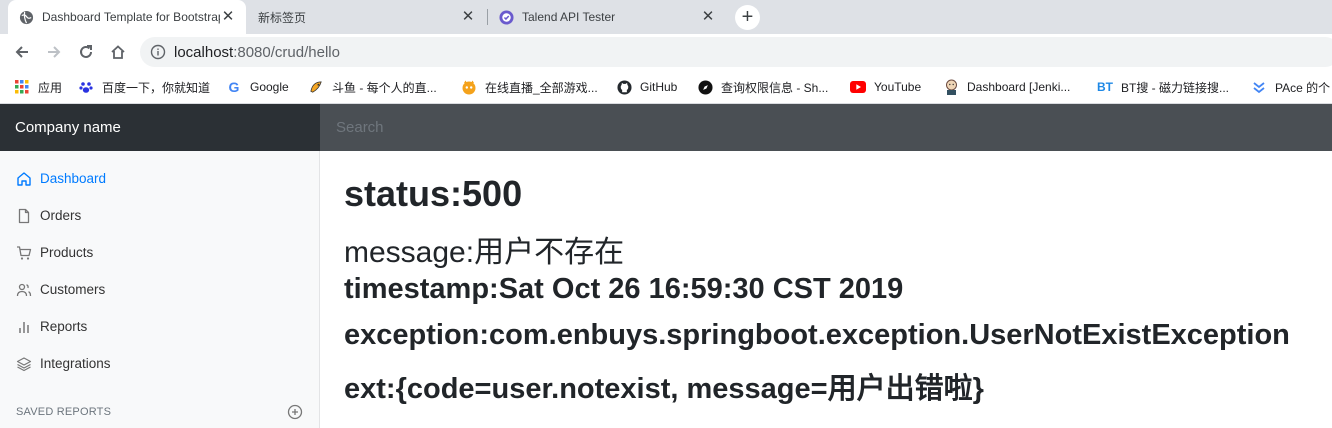 The width and height of the screenshot is (1332, 428). I want to click on layers-icon, so click(24, 364).